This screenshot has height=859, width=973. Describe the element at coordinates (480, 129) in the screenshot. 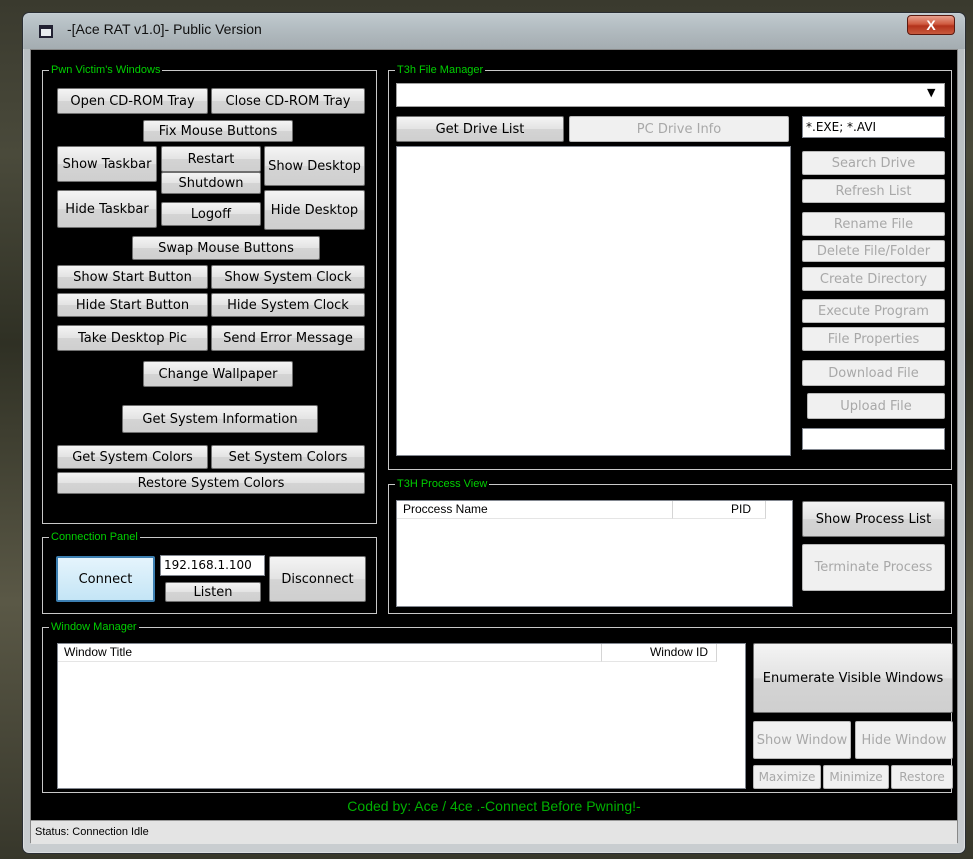

I see `get-drive-list-button: Get Drive List` at that location.